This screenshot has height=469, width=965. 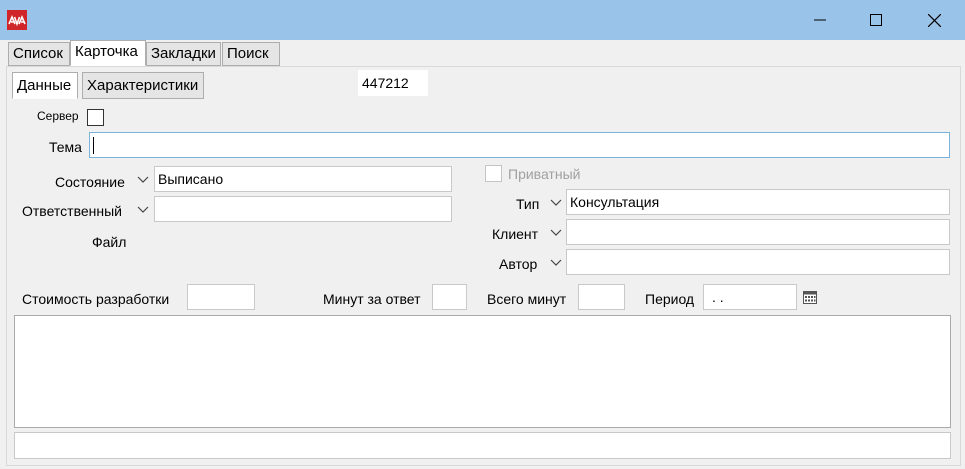 I want to click on tab-search: Поиск, so click(x=251, y=54).